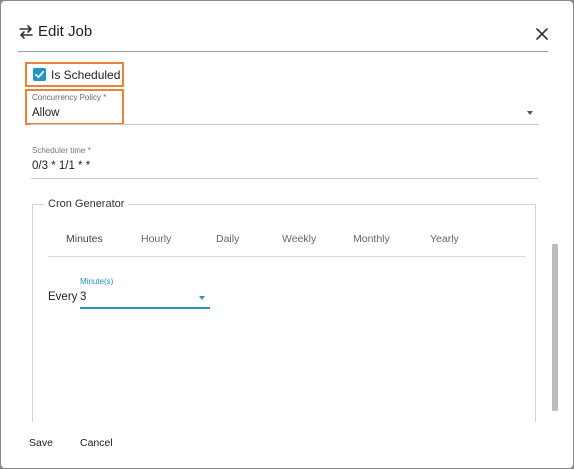  Describe the element at coordinates (41, 443) in the screenshot. I see `save-button: Save` at that location.